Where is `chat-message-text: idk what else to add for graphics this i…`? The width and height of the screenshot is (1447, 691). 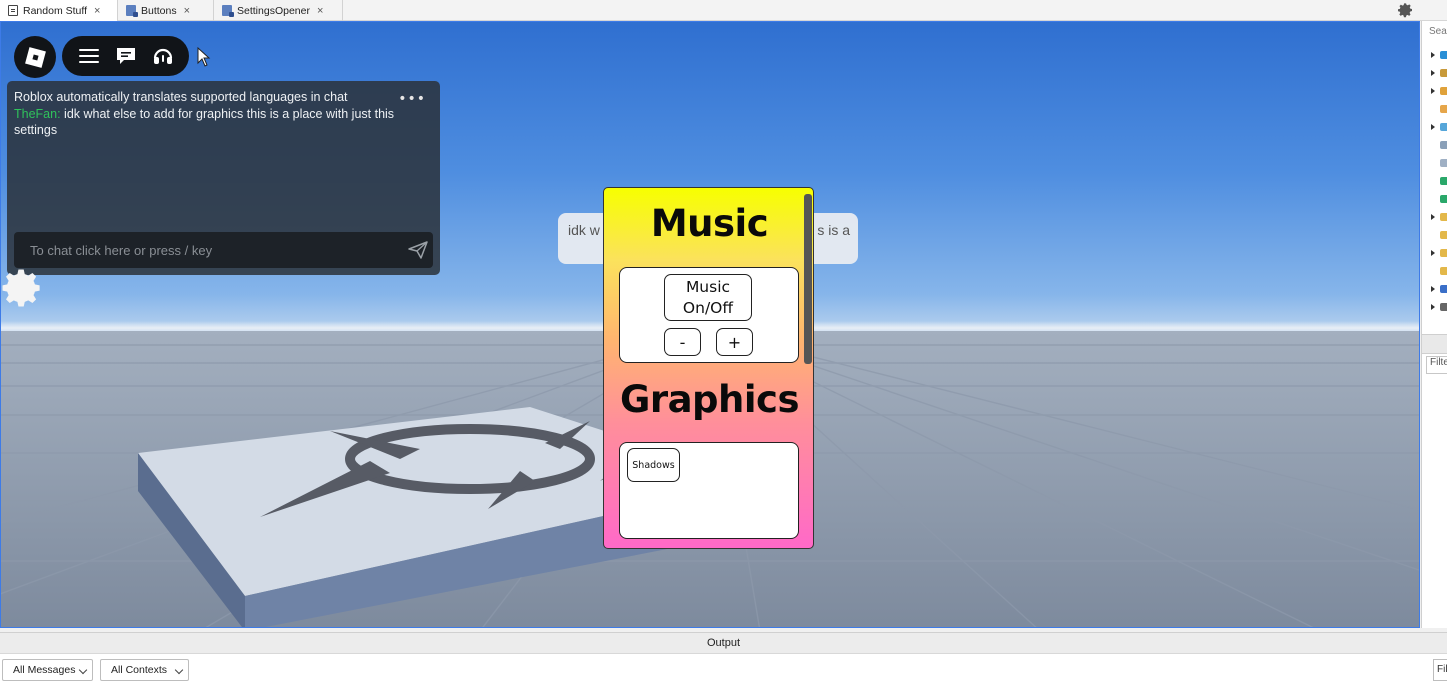 chat-message-text: idk what else to add for graphics this i… is located at coordinates (204, 122).